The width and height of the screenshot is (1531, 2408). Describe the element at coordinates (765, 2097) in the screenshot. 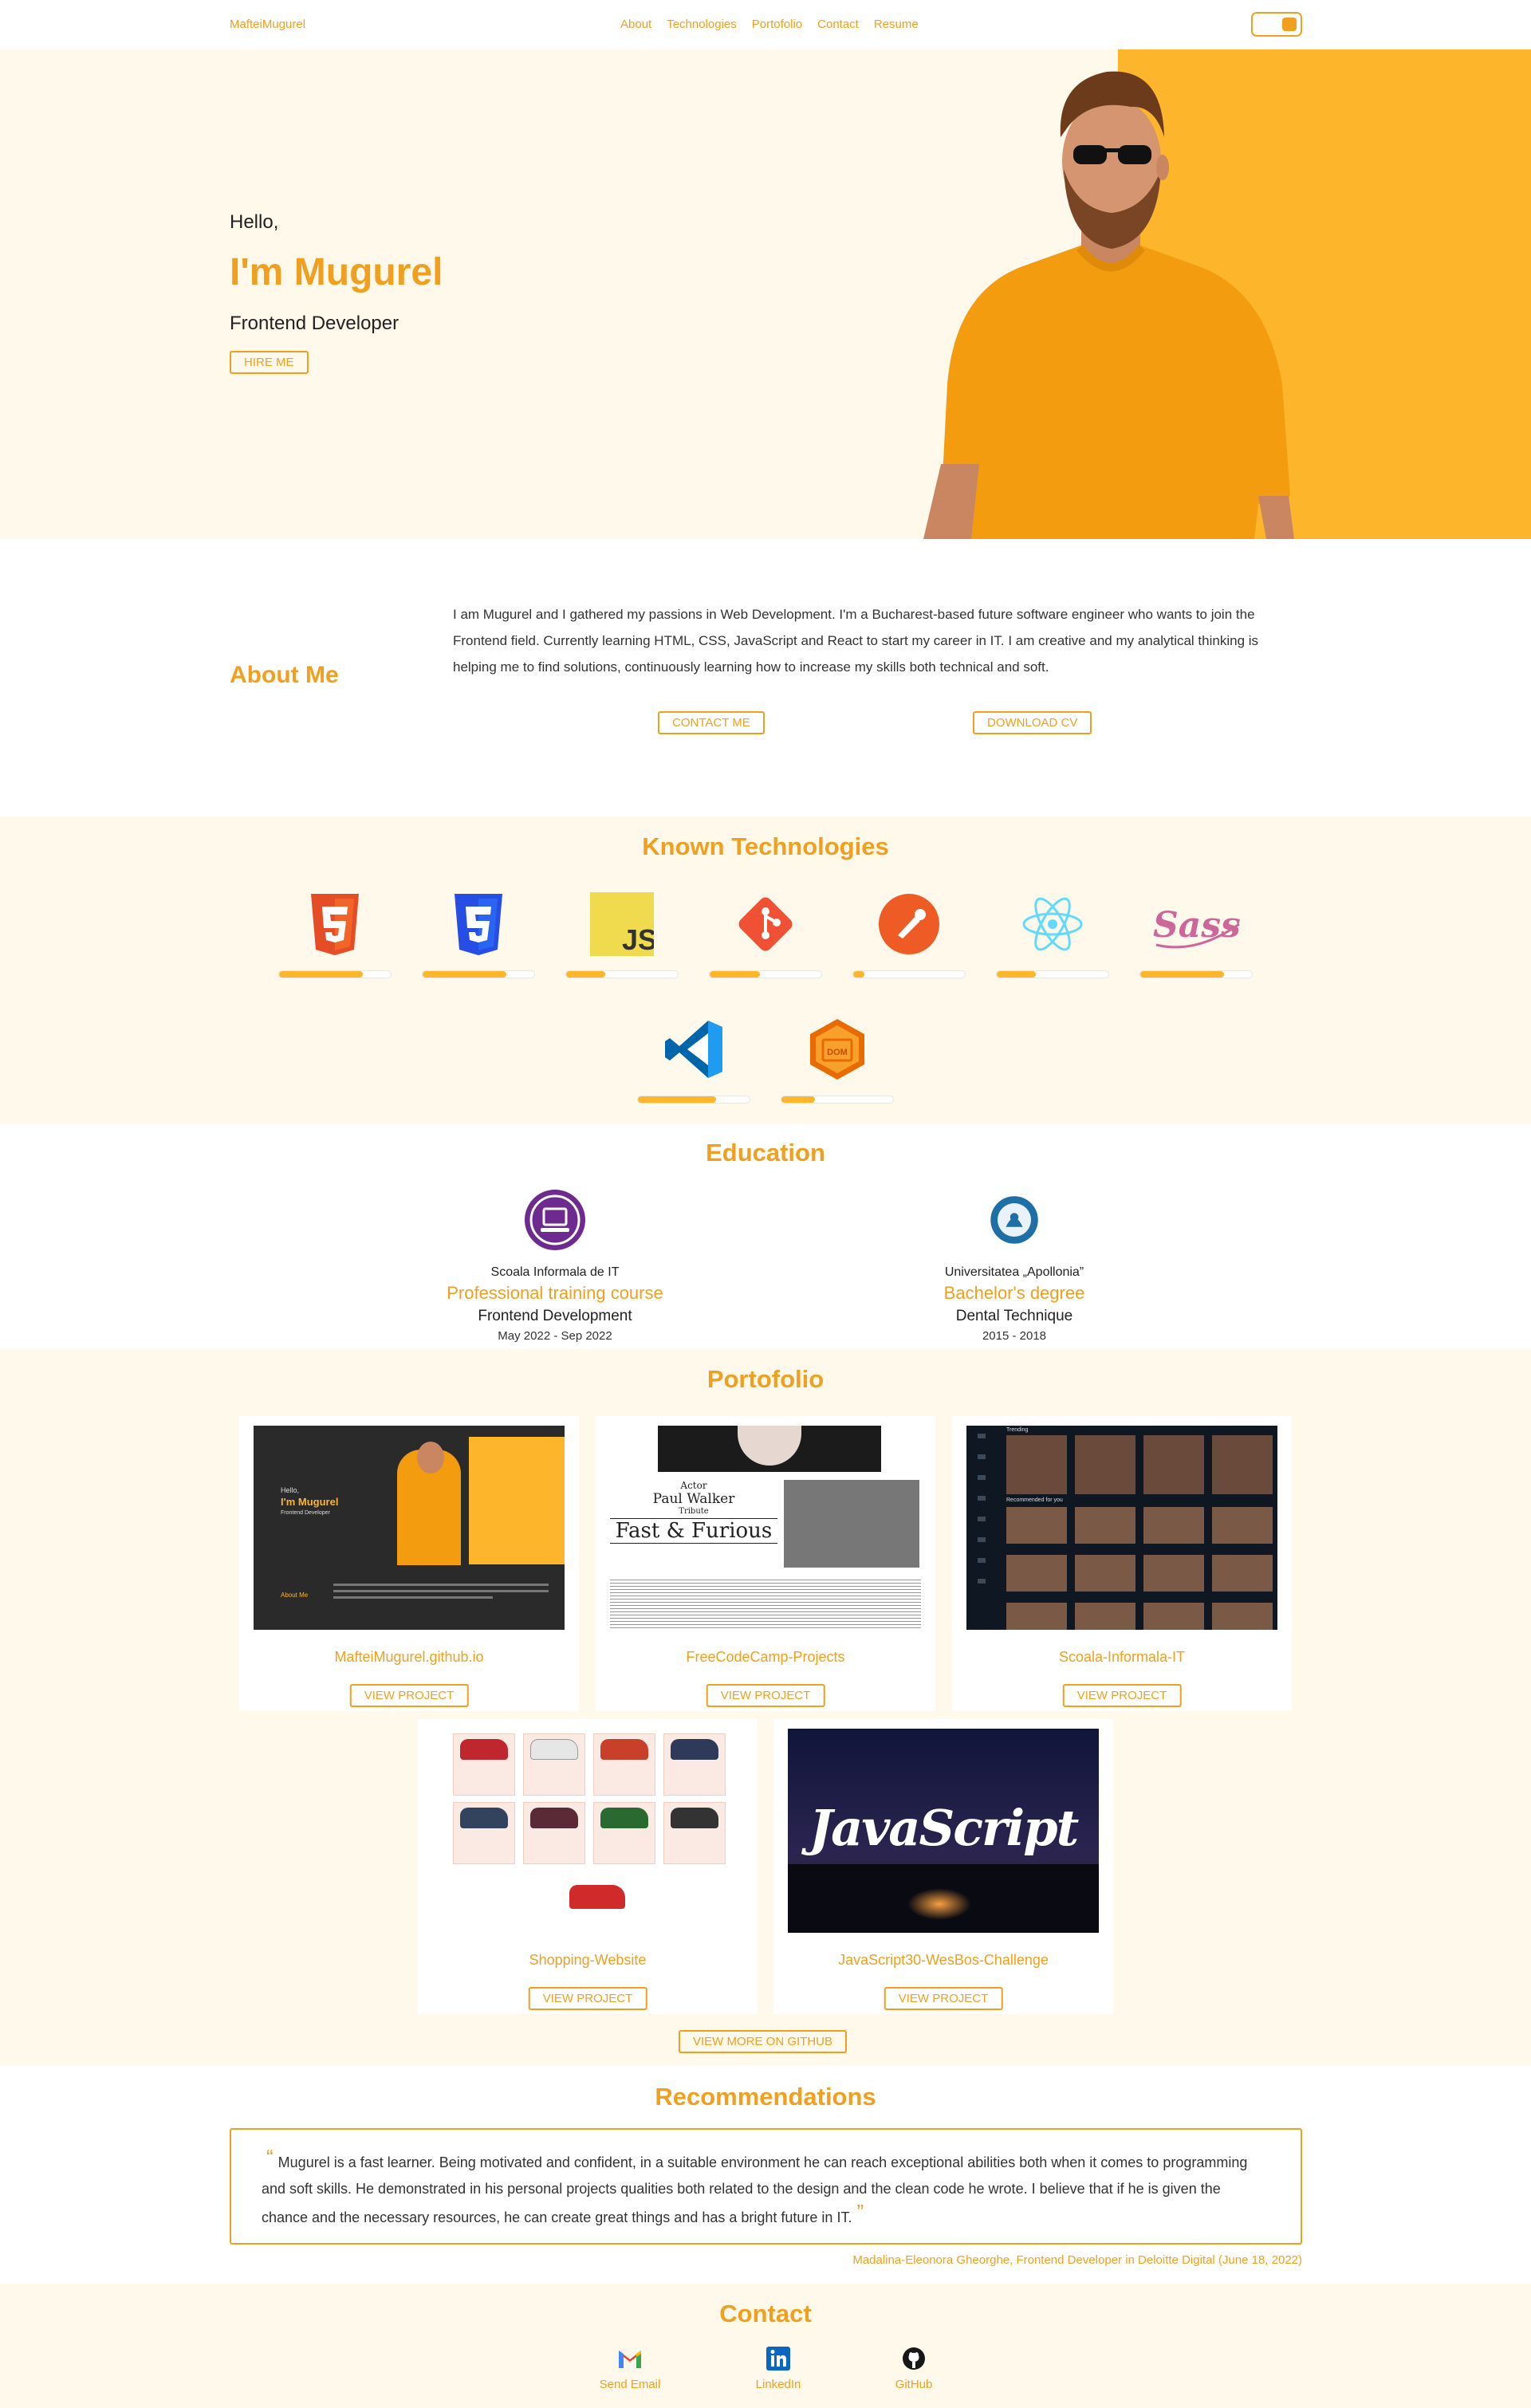

I see `recommendations-title: Recommendations` at that location.